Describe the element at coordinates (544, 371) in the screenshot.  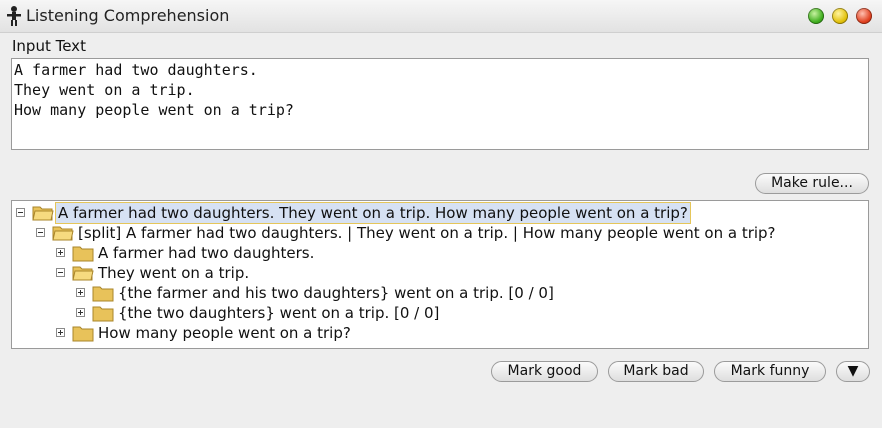
I see `mark-good-button: Mark good` at that location.